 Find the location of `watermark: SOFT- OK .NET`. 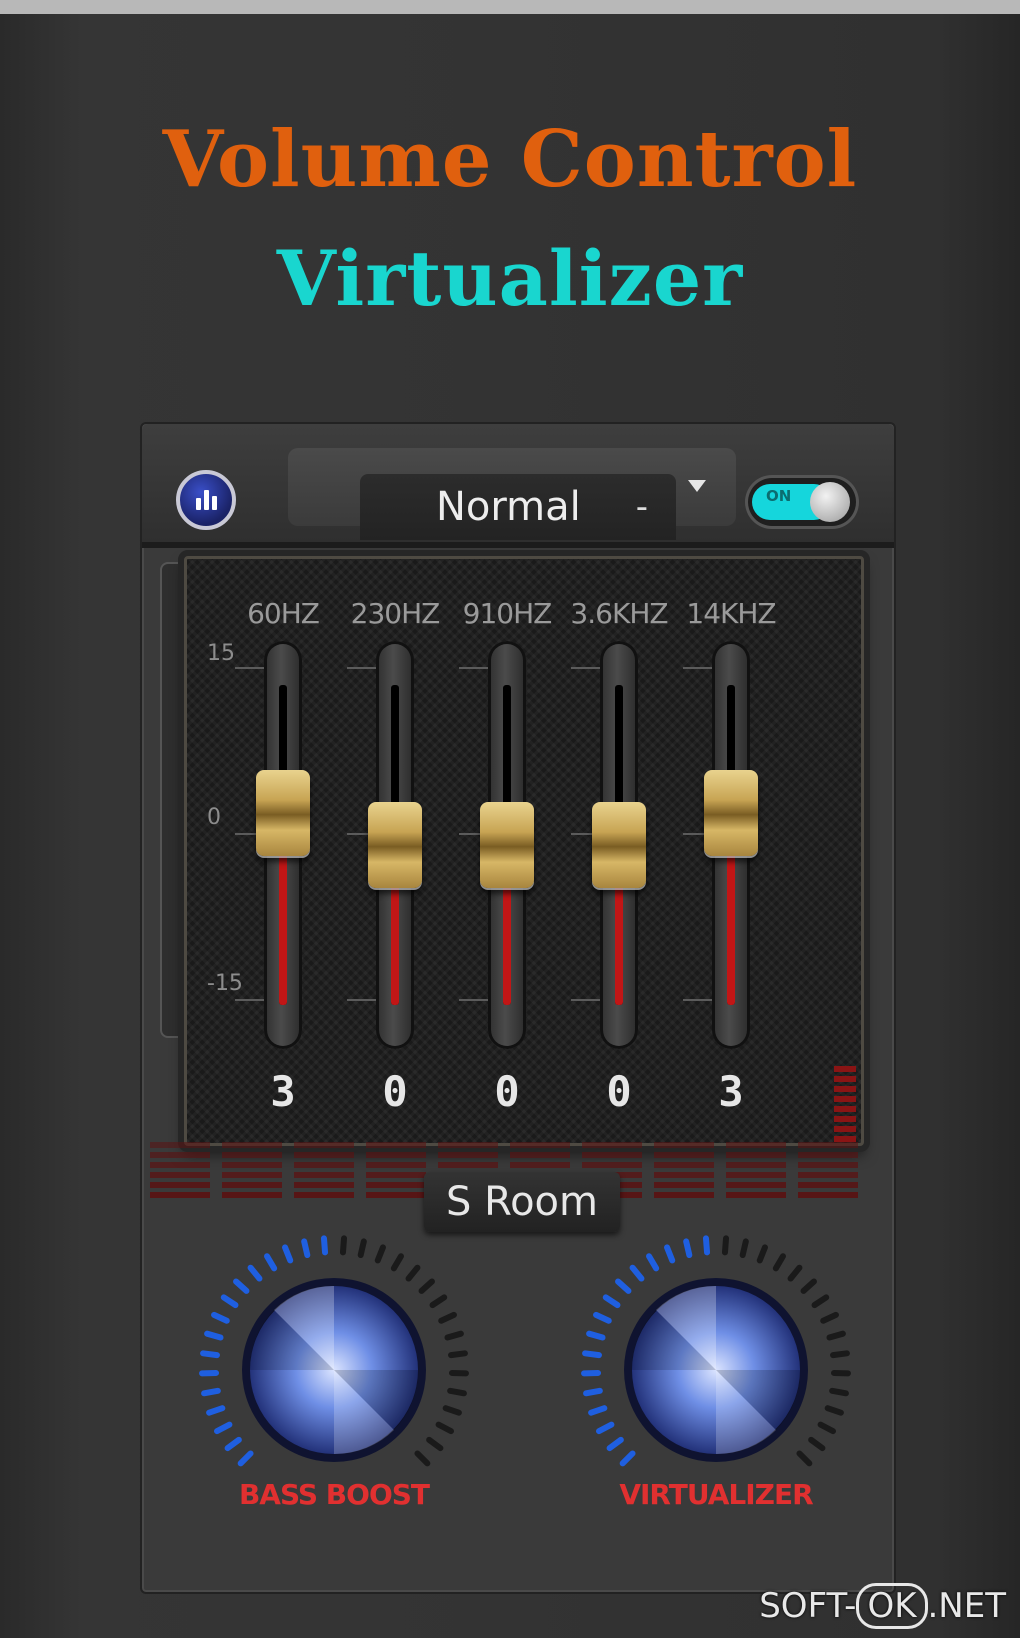

watermark: SOFT- OK .NET is located at coordinates (882, 1606).